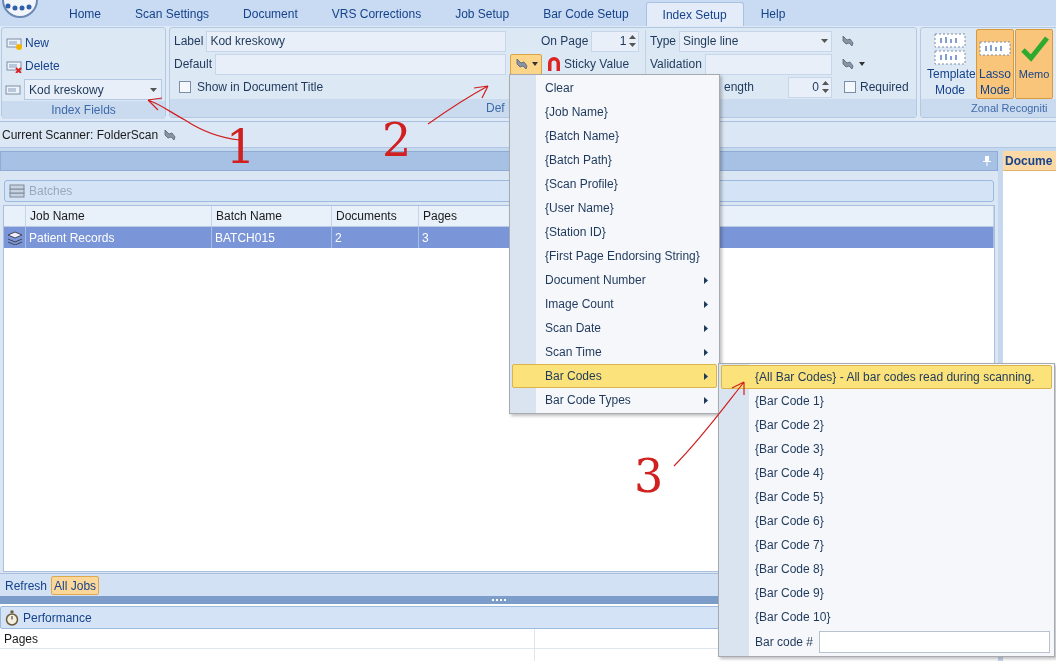  What do you see at coordinates (260, 87) in the screenshot?
I see `checkbox-label: Show in Document Title` at bounding box center [260, 87].